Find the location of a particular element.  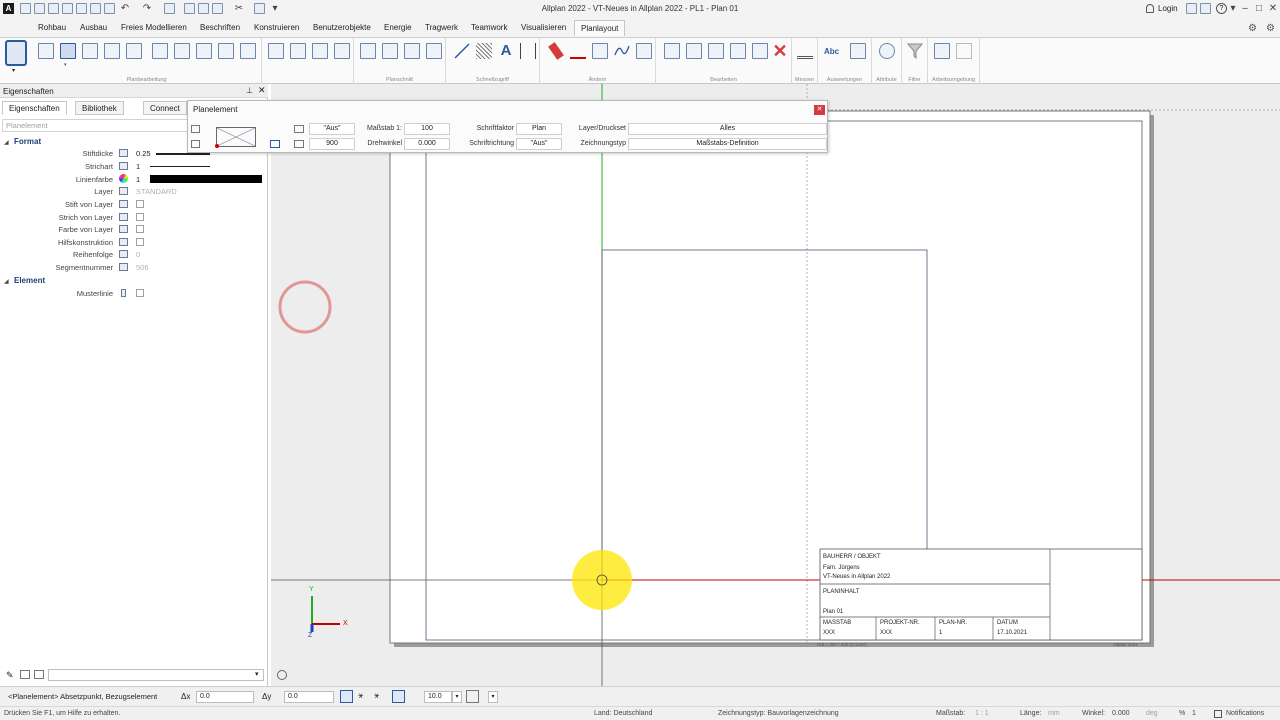

tab-teamwork: Teamwork is located at coordinates (489, 27).